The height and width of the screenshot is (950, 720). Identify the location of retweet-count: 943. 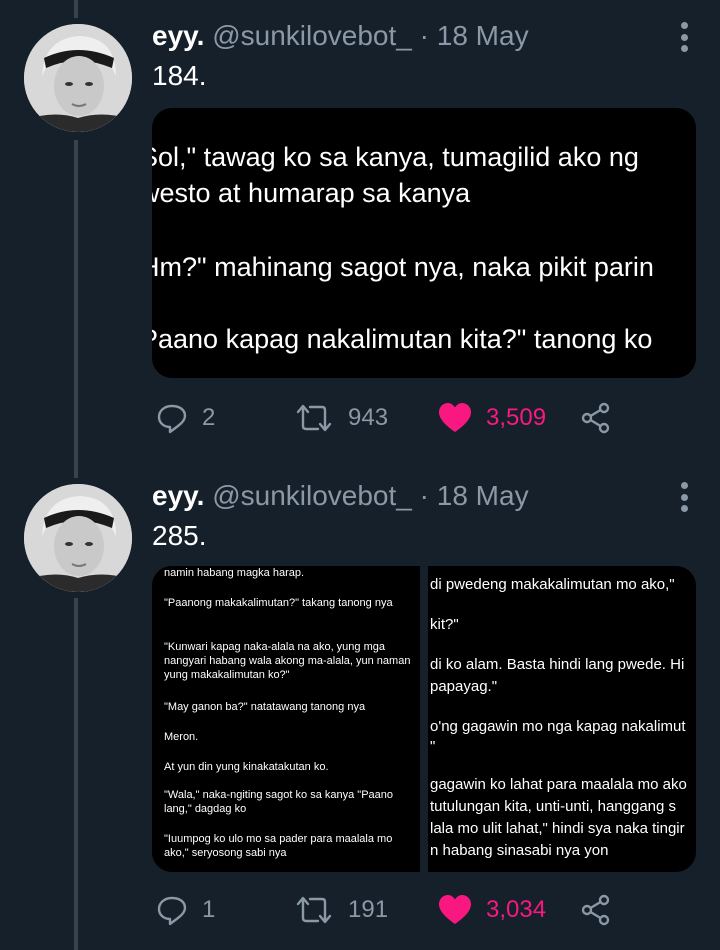
(368, 417).